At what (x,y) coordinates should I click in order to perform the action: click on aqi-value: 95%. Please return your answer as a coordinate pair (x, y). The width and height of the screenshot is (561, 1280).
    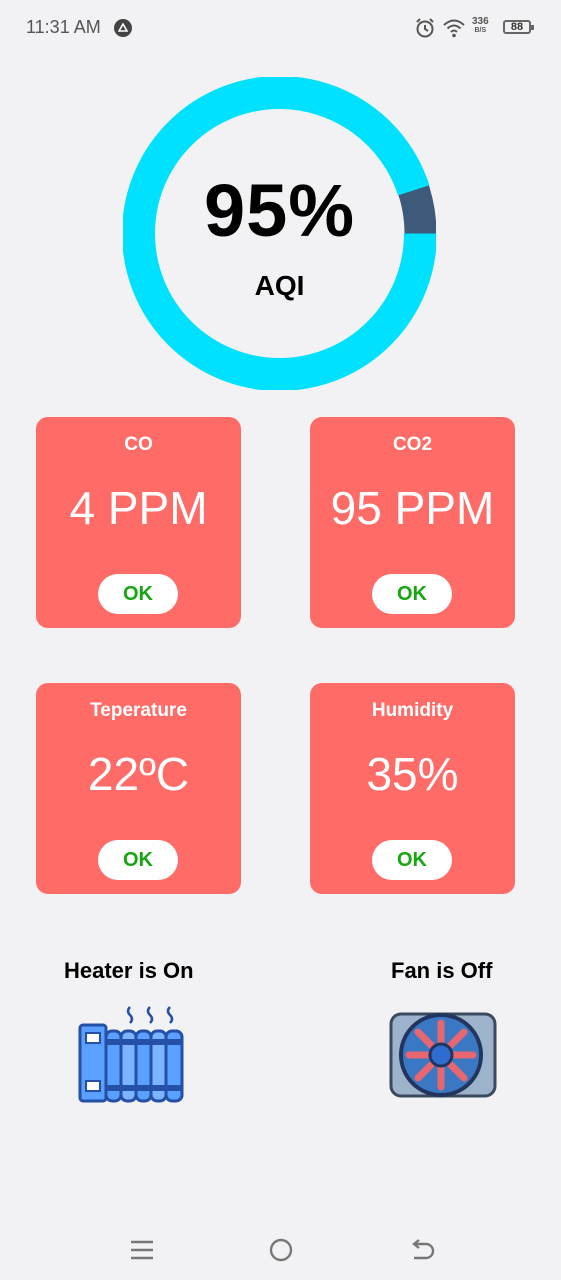
    Looking at the image, I should click on (279, 210).